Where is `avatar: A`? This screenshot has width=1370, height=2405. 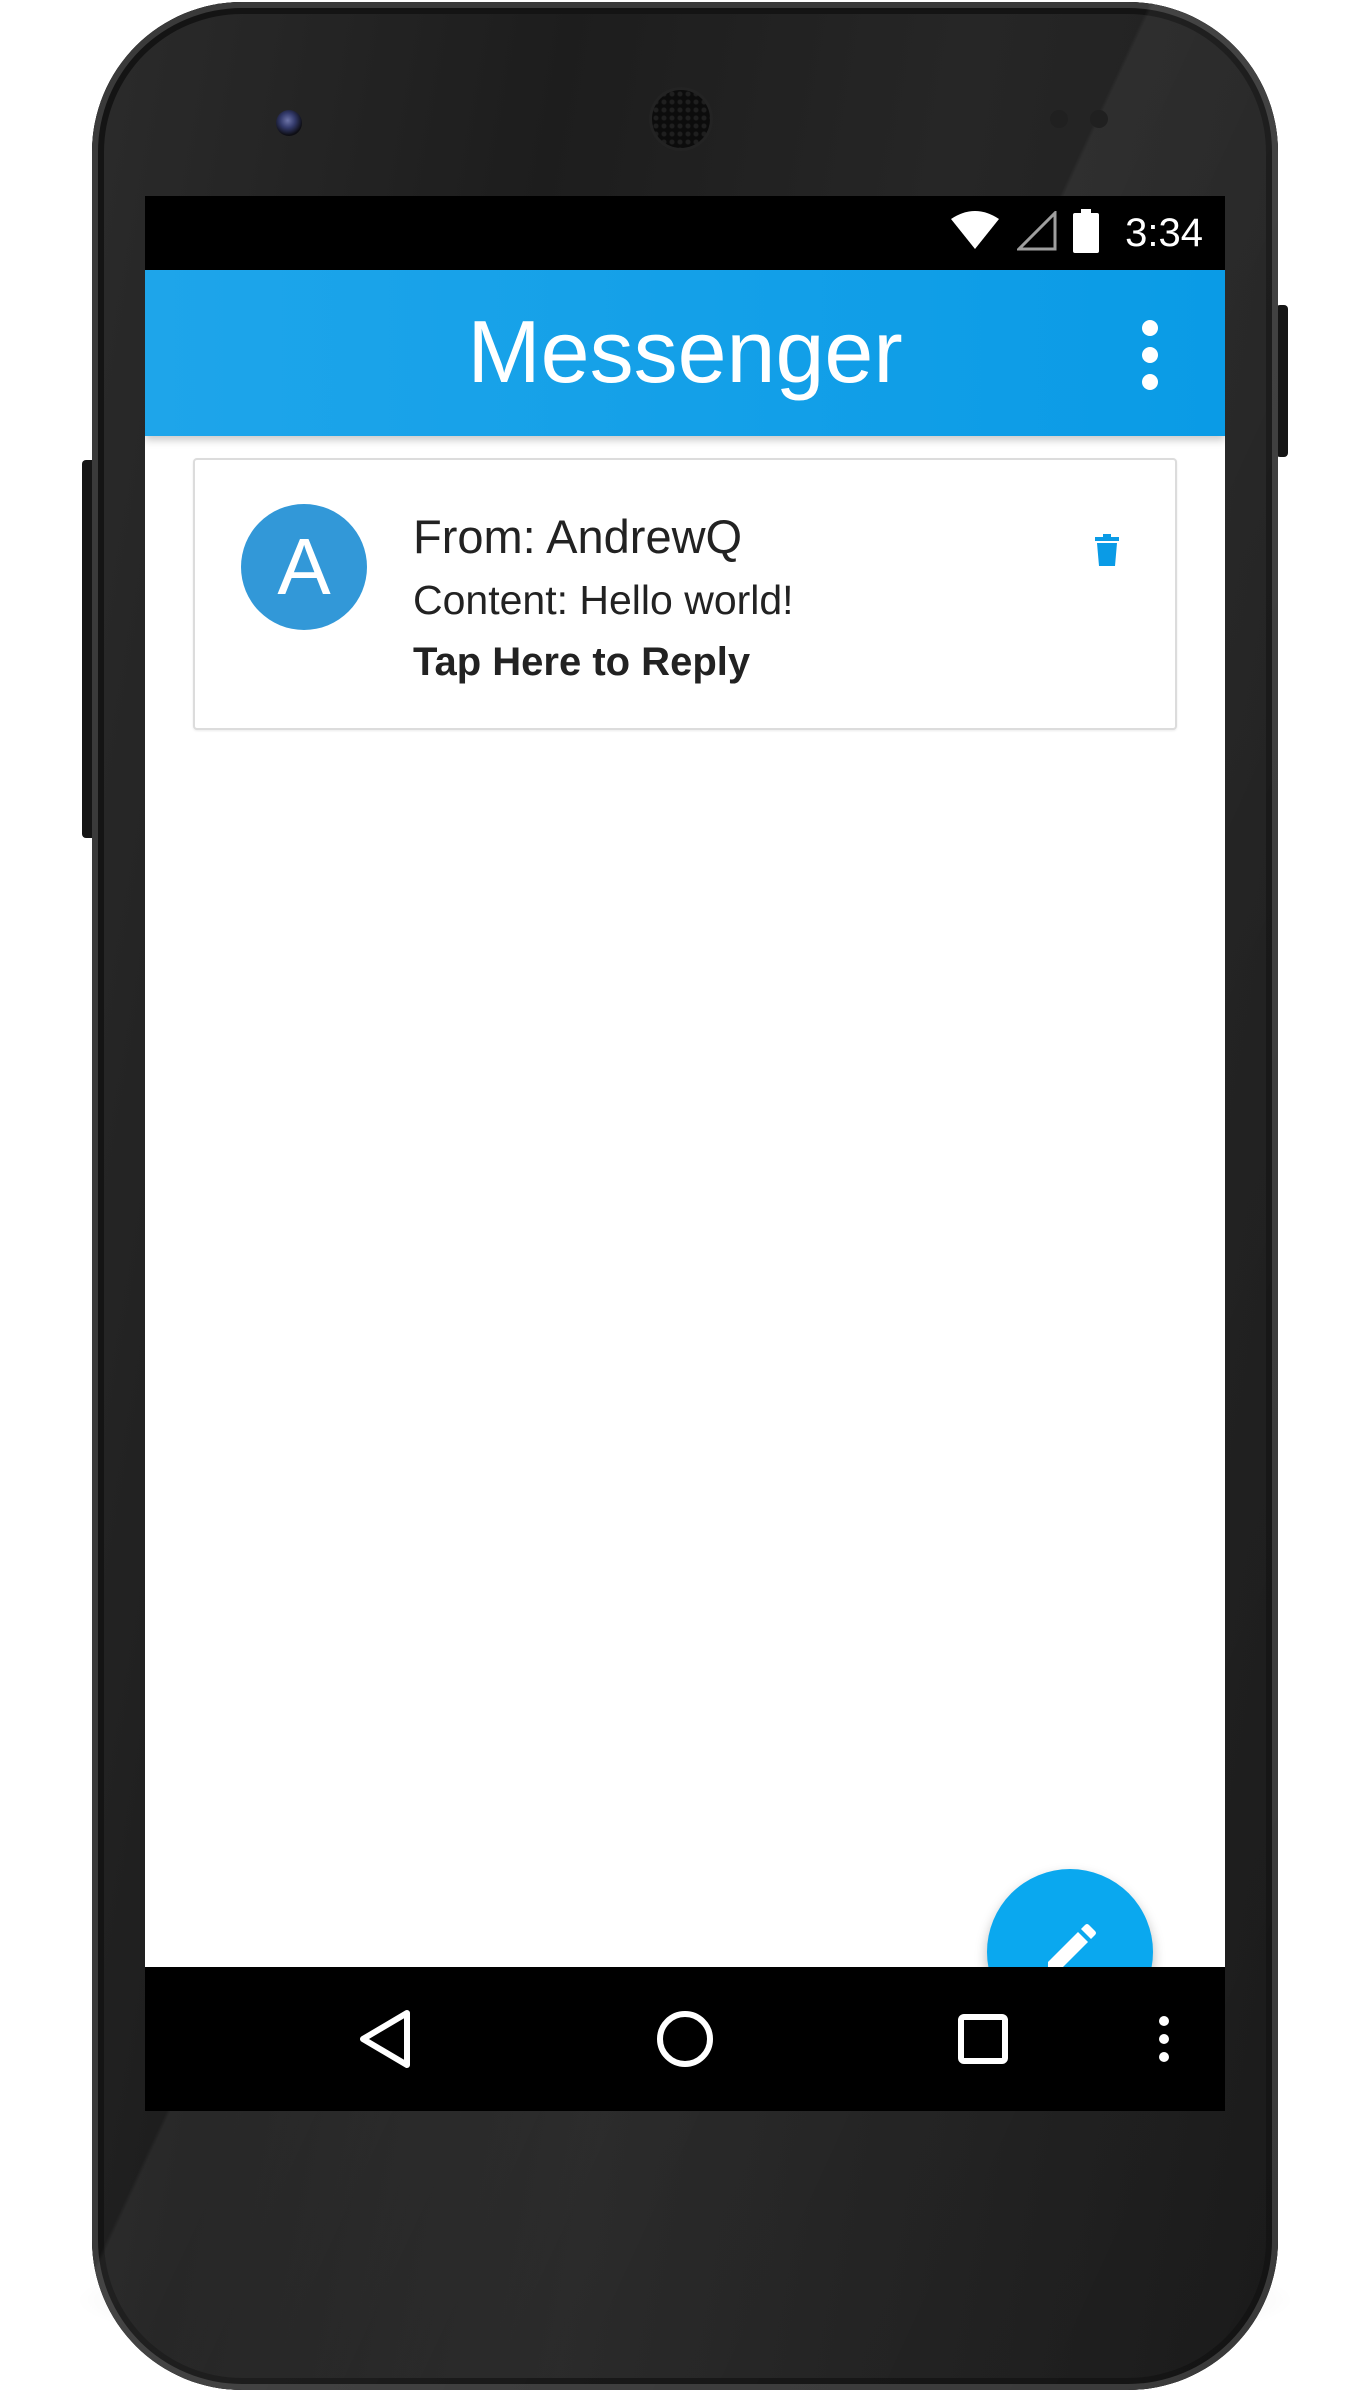
avatar: A is located at coordinates (304, 567).